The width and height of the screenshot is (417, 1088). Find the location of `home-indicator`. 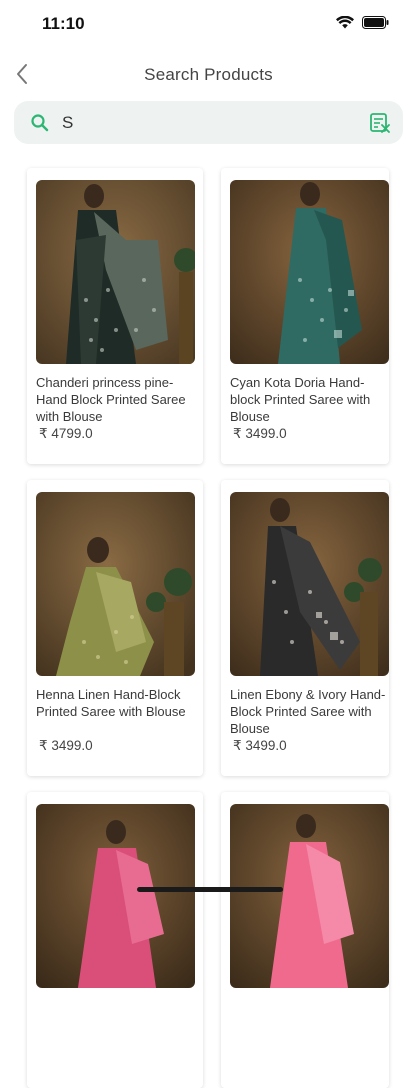

home-indicator is located at coordinates (210, 889).